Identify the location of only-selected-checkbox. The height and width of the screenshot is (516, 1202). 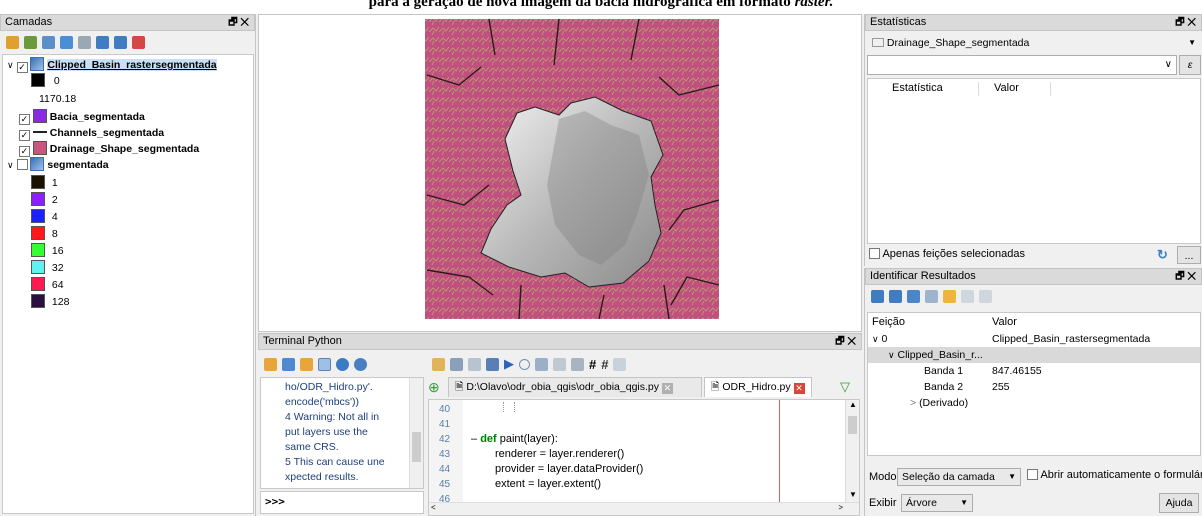
(874, 253).